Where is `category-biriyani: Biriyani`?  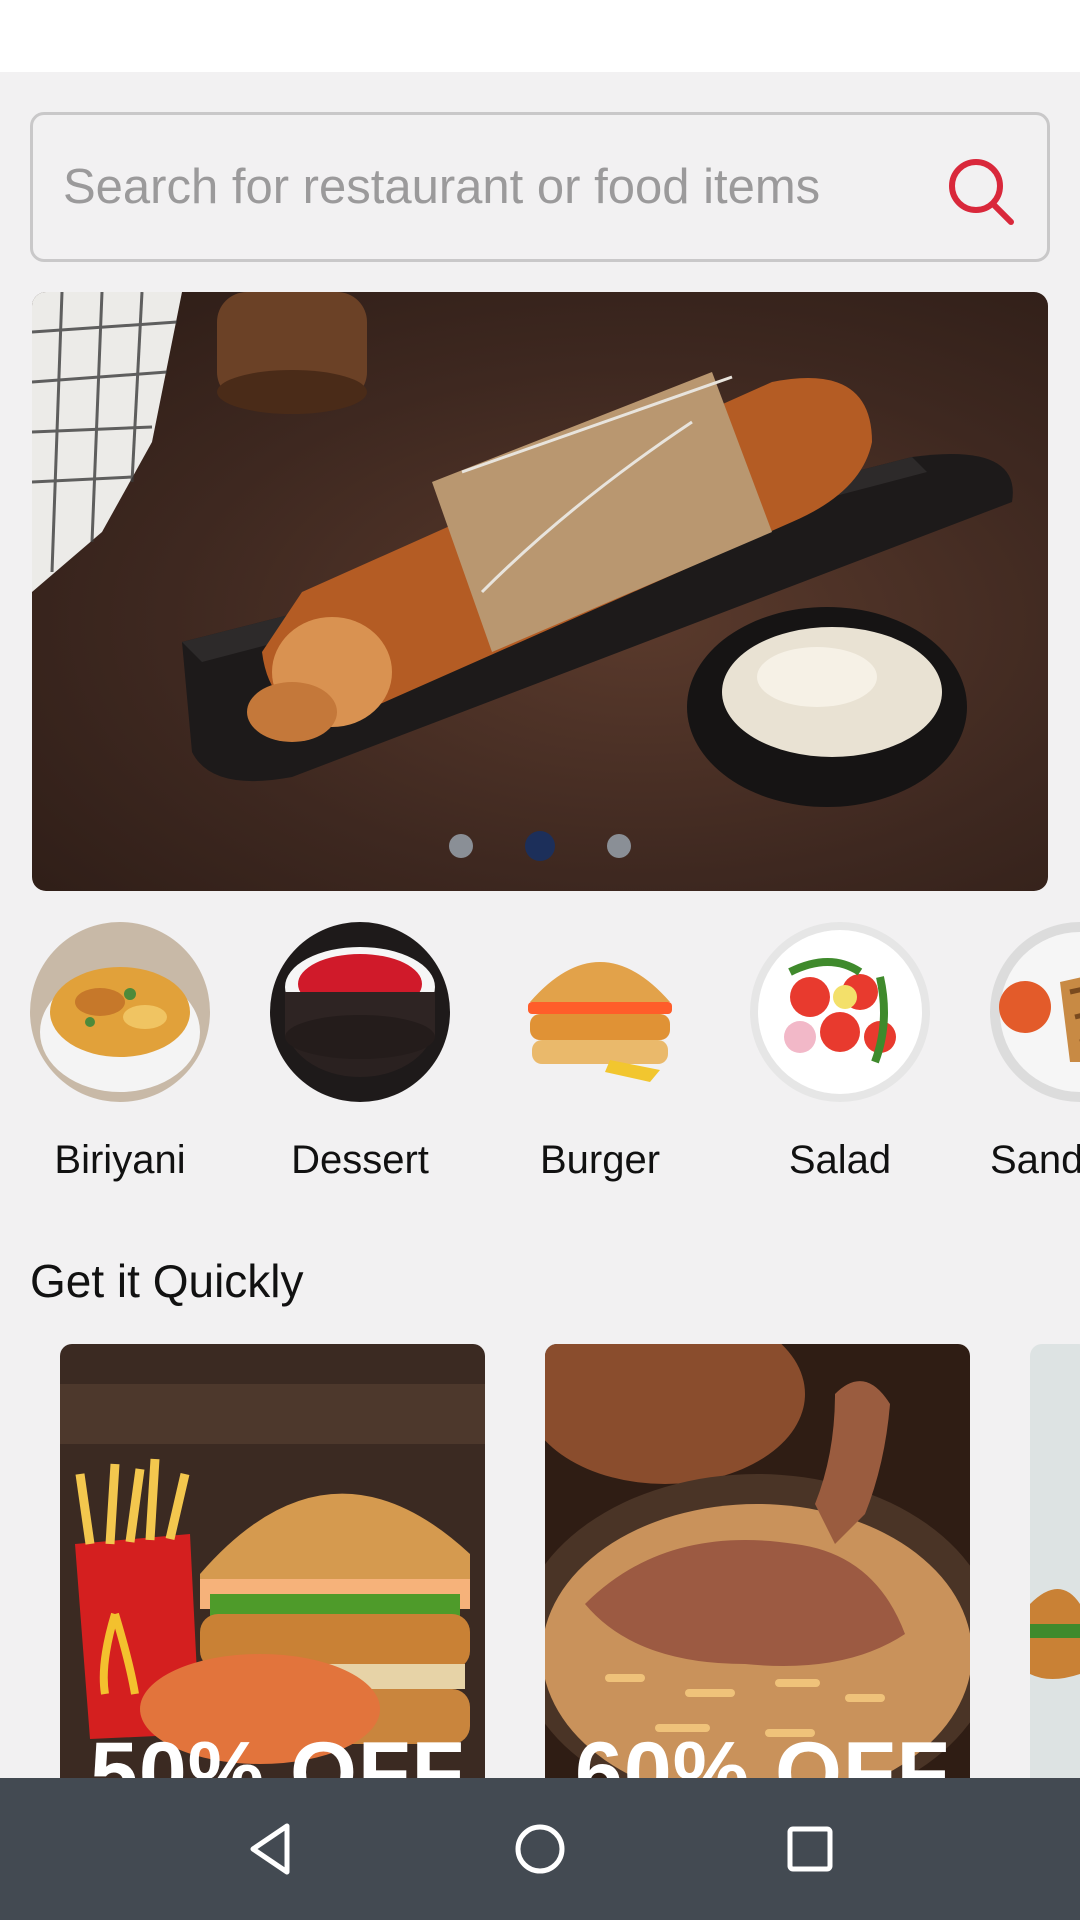 category-biriyani: Biriyani is located at coordinates (120, 1052).